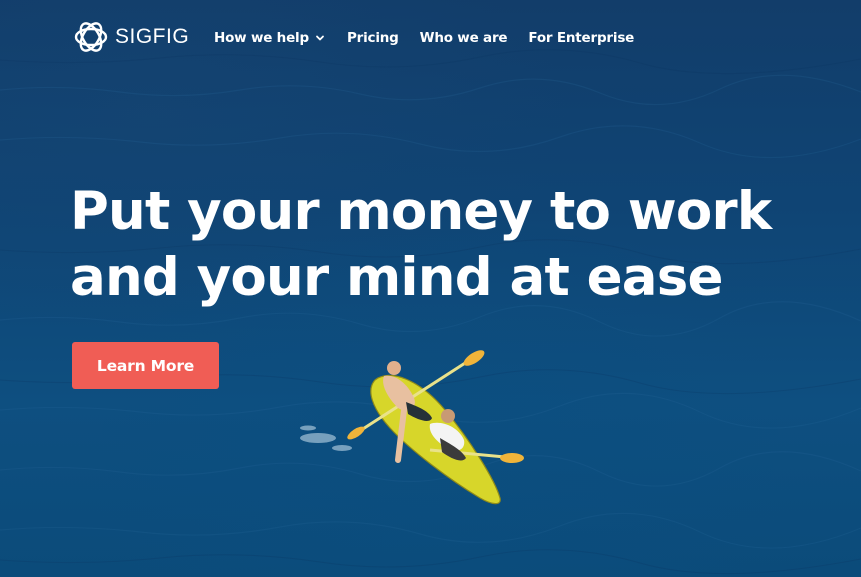 The image size is (861, 577). What do you see at coordinates (373, 38) in the screenshot?
I see `nav-item-pricing: Pricing` at bounding box center [373, 38].